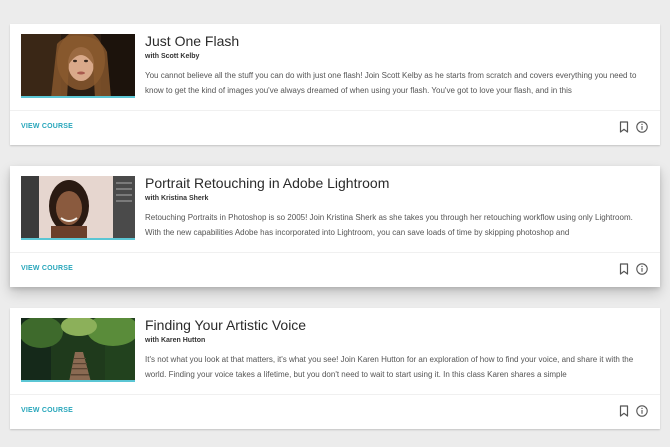 The height and width of the screenshot is (447, 670). Describe the element at coordinates (192, 41) in the screenshot. I see `course-title: Just One Flash` at that location.